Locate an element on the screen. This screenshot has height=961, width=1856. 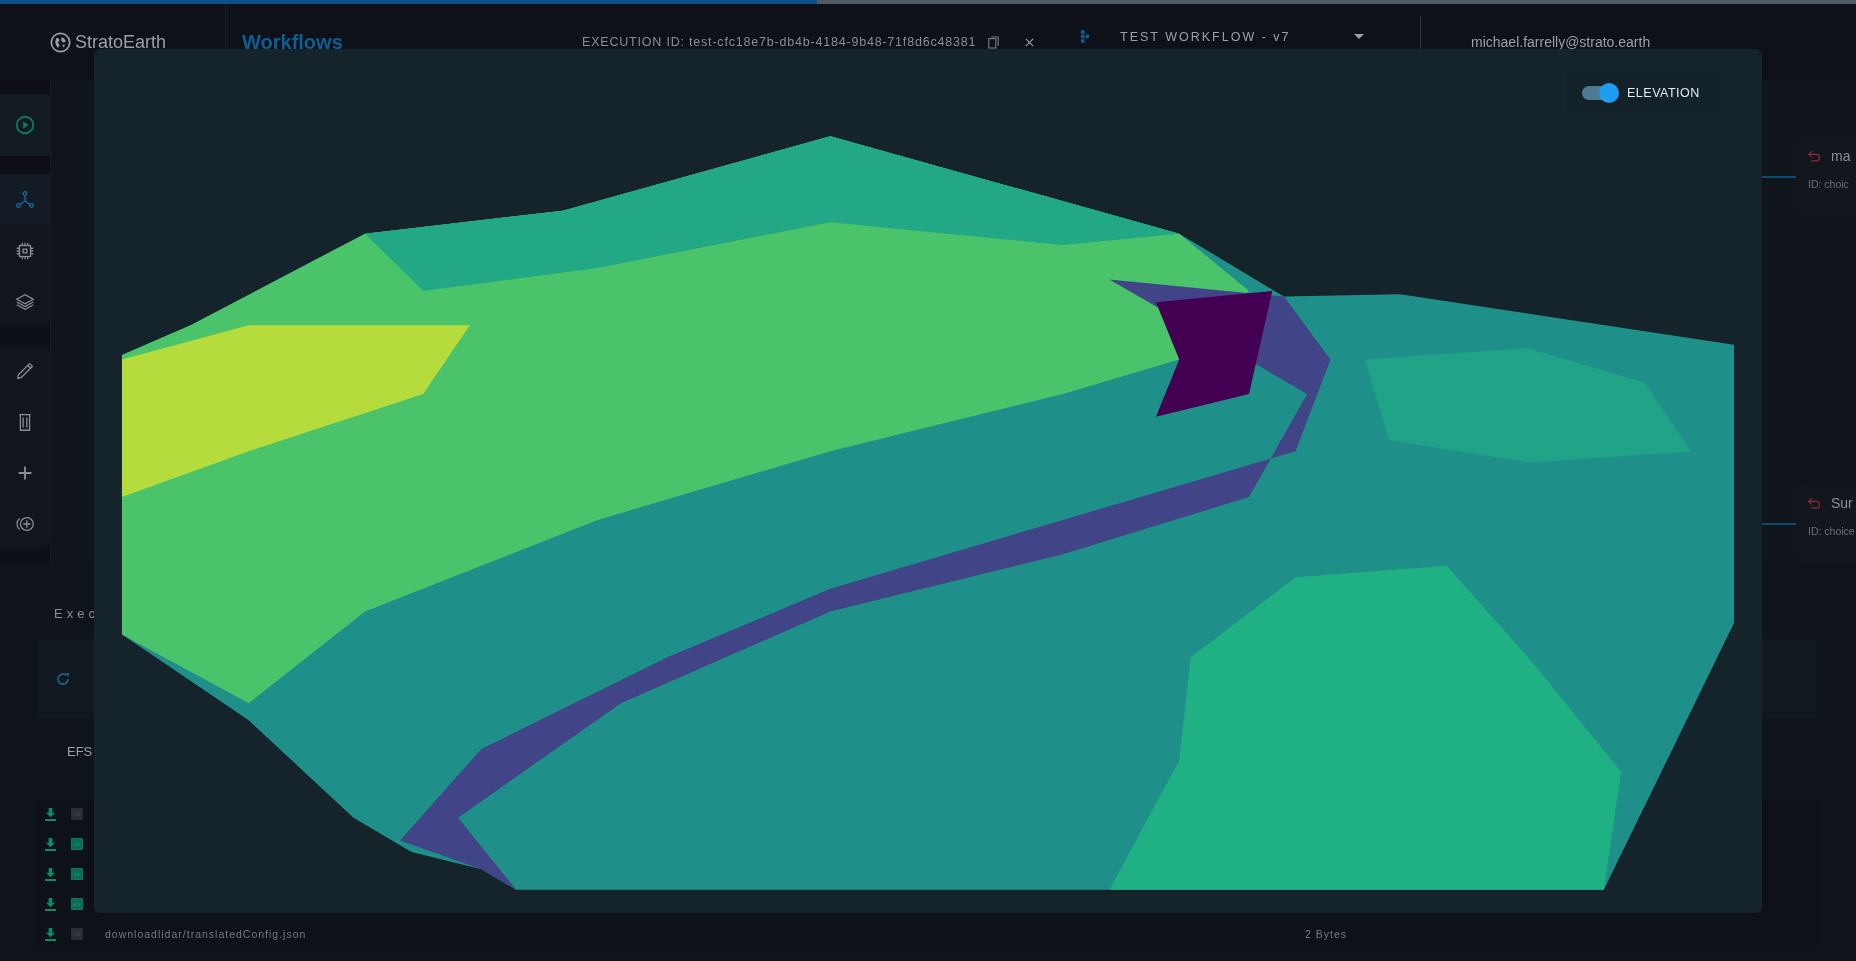
refresh-icon is located at coordinates (63, 679).